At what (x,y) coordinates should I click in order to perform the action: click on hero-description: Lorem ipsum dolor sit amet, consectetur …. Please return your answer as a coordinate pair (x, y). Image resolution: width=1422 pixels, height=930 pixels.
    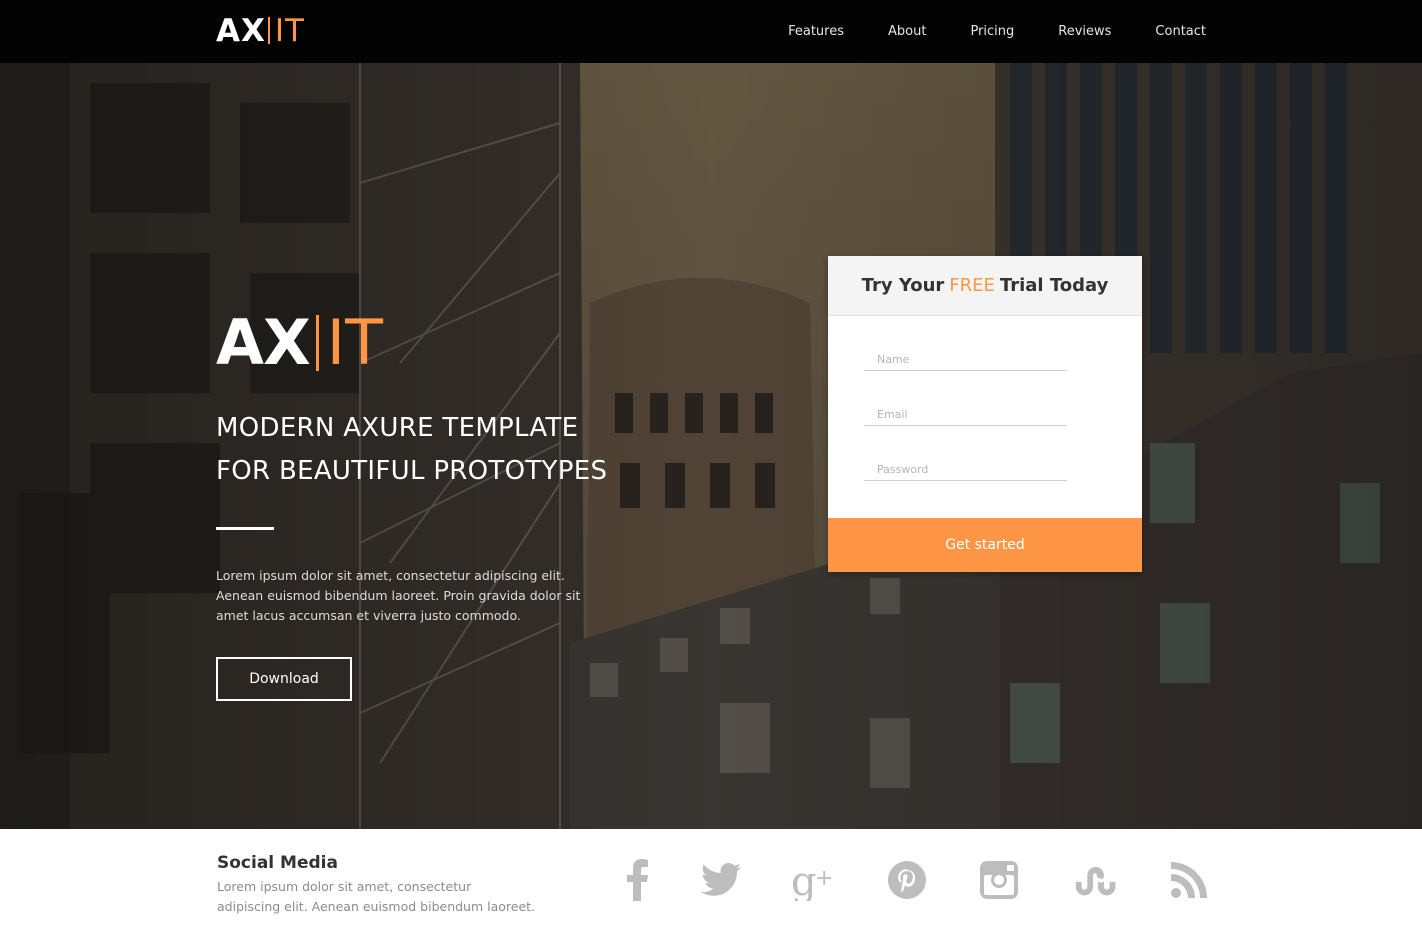
    Looking at the image, I should click on (398, 595).